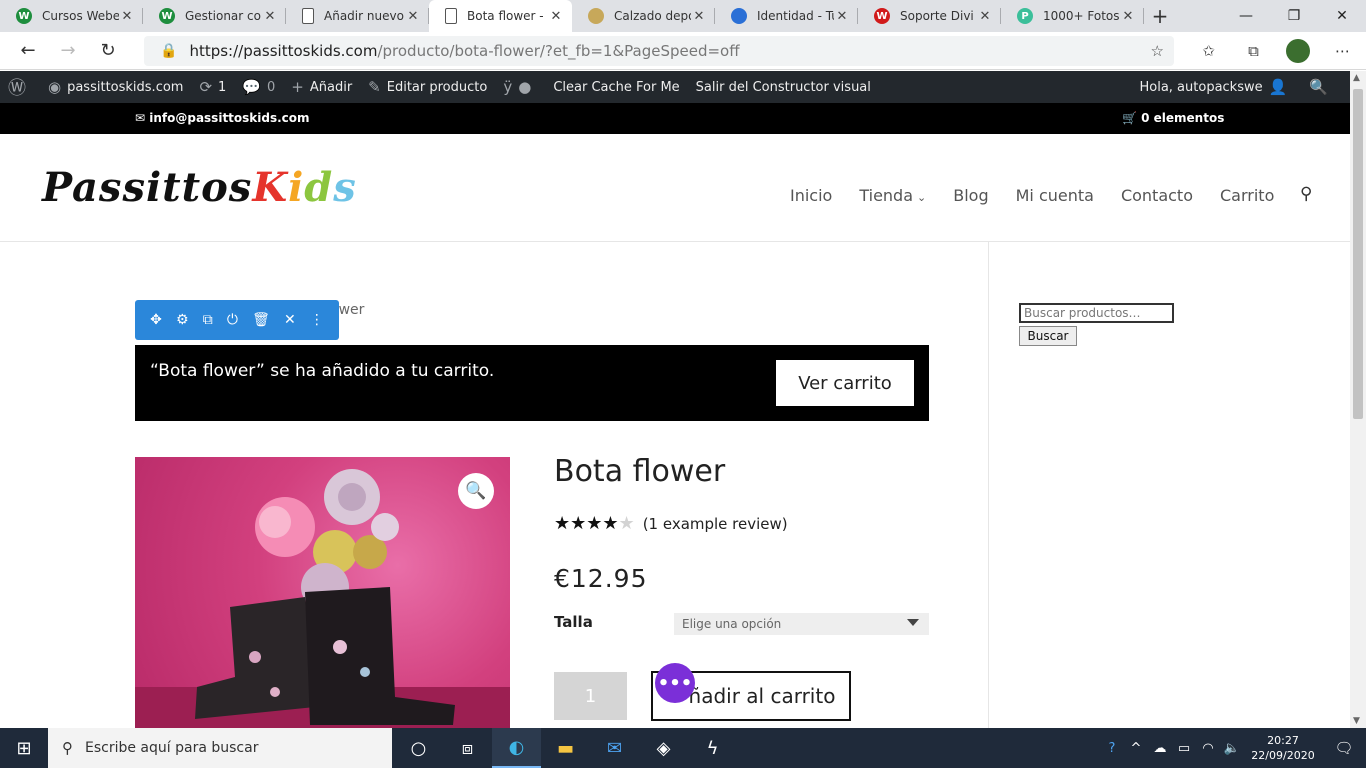 The width and height of the screenshot is (1366, 768). I want to click on contact-email: ✉ info@passittoskids.com, so click(222, 118).